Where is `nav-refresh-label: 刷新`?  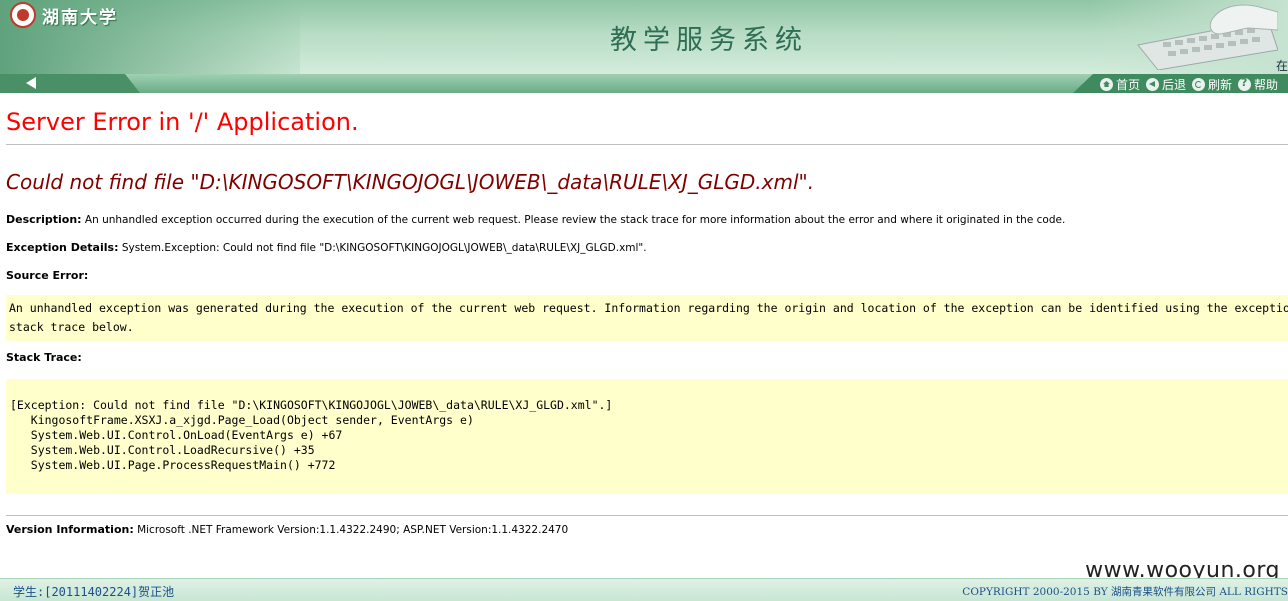 nav-refresh-label: 刷新 is located at coordinates (1220, 85).